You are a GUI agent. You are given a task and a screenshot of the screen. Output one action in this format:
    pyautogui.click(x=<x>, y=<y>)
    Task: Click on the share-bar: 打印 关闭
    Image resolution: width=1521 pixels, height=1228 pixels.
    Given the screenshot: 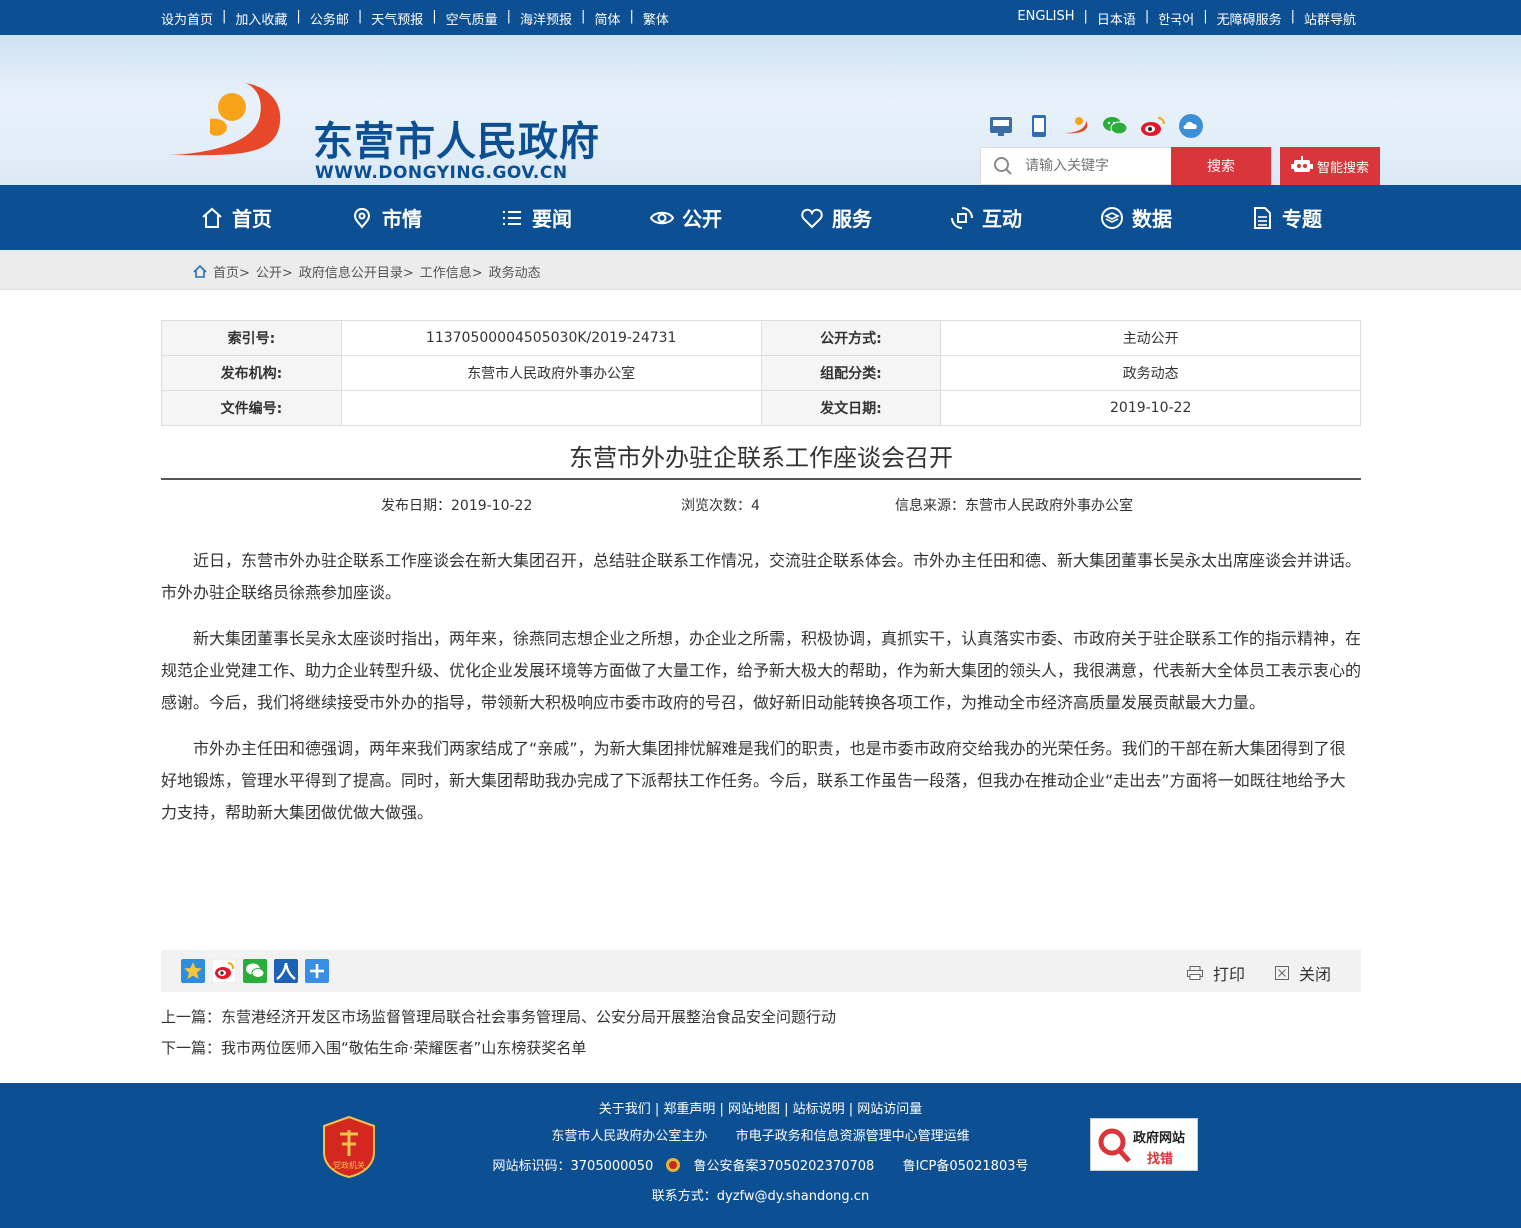 What is the action you would take?
    pyautogui.click(x=761, y=971)
    